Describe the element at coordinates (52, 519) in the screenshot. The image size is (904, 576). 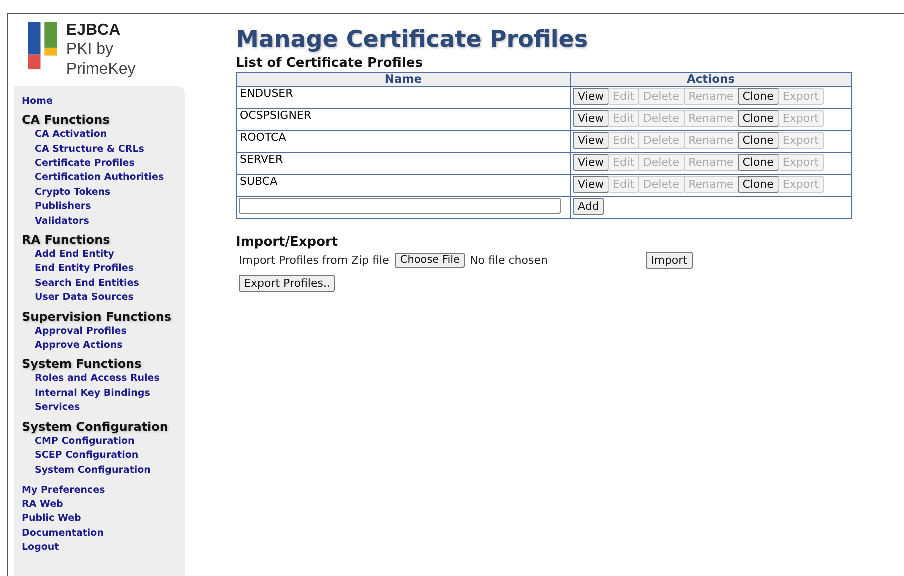
I see `nav-link: Public Web` at that location.